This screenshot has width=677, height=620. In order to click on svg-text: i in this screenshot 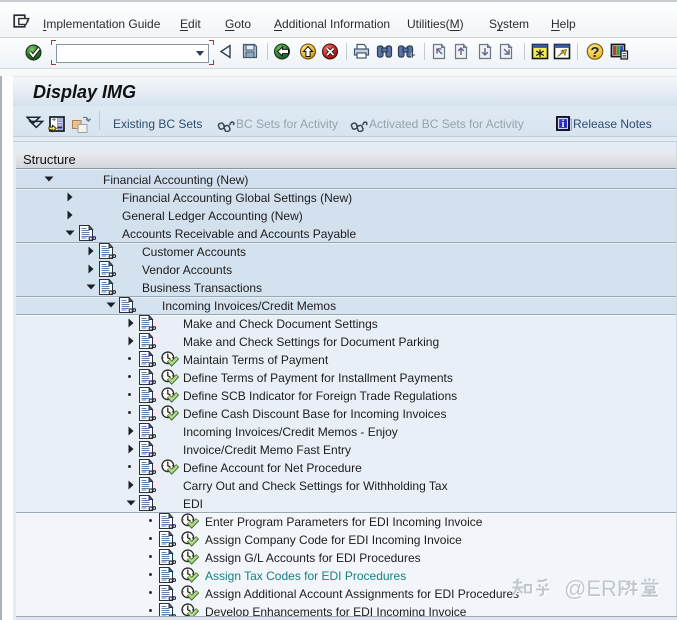, I will do `click(563, 124)`.